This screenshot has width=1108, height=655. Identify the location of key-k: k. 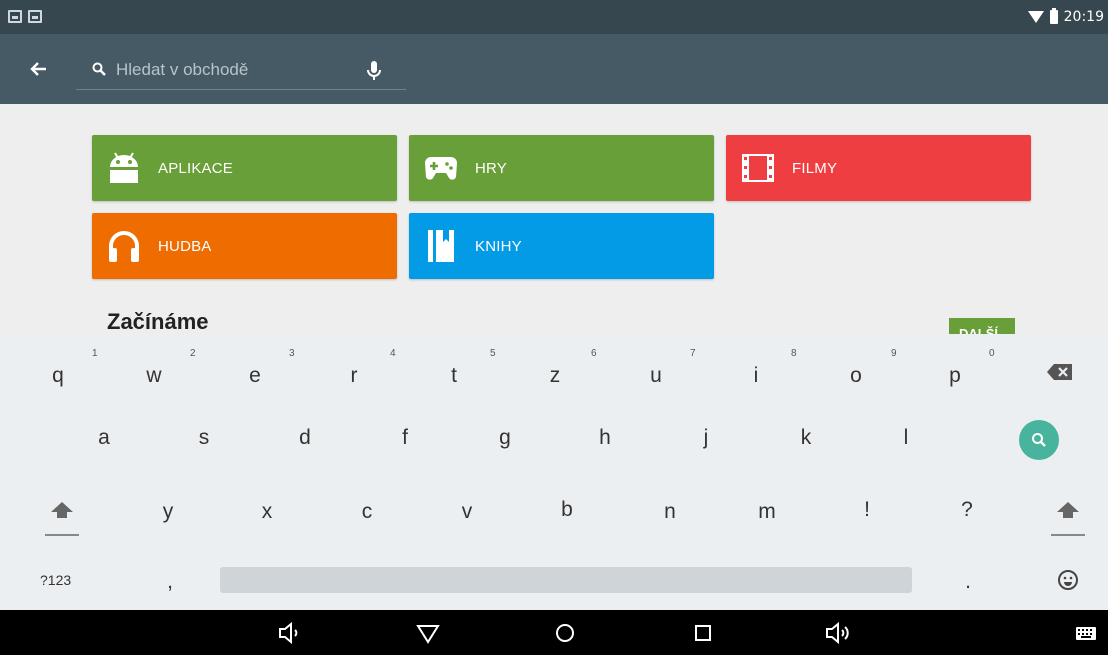
(806, 446).